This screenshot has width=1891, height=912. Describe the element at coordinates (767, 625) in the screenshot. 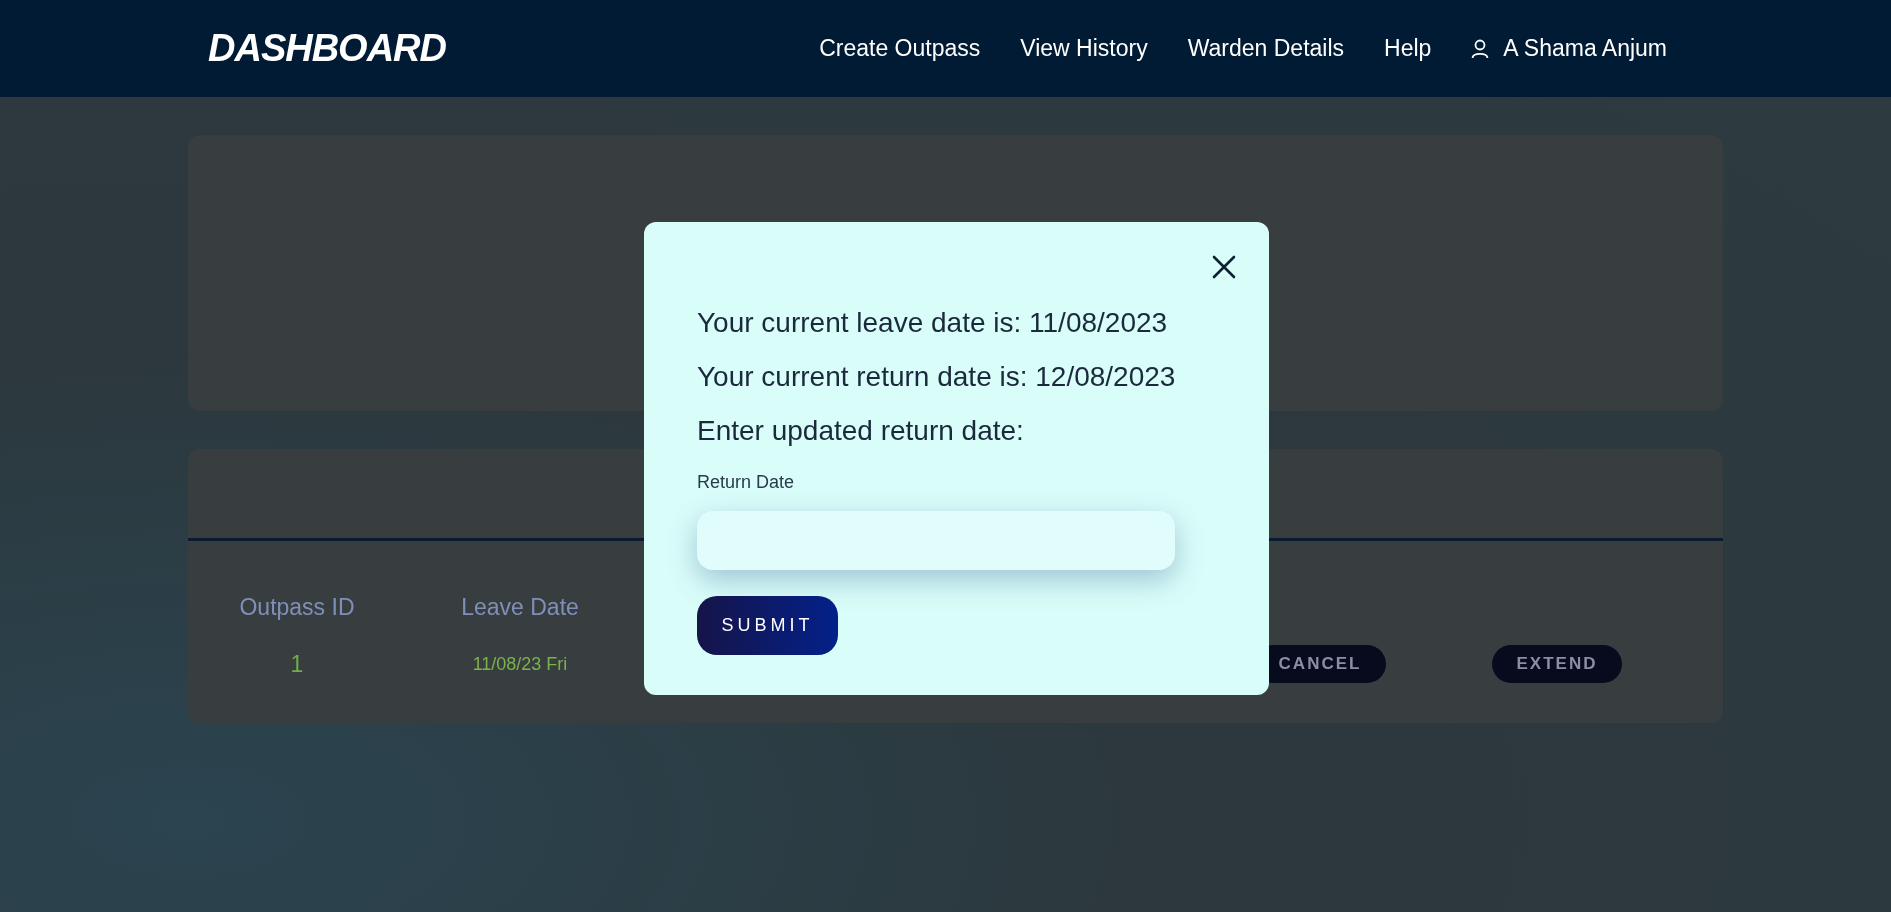

I see `submit-button: SUBMIT` at that location.